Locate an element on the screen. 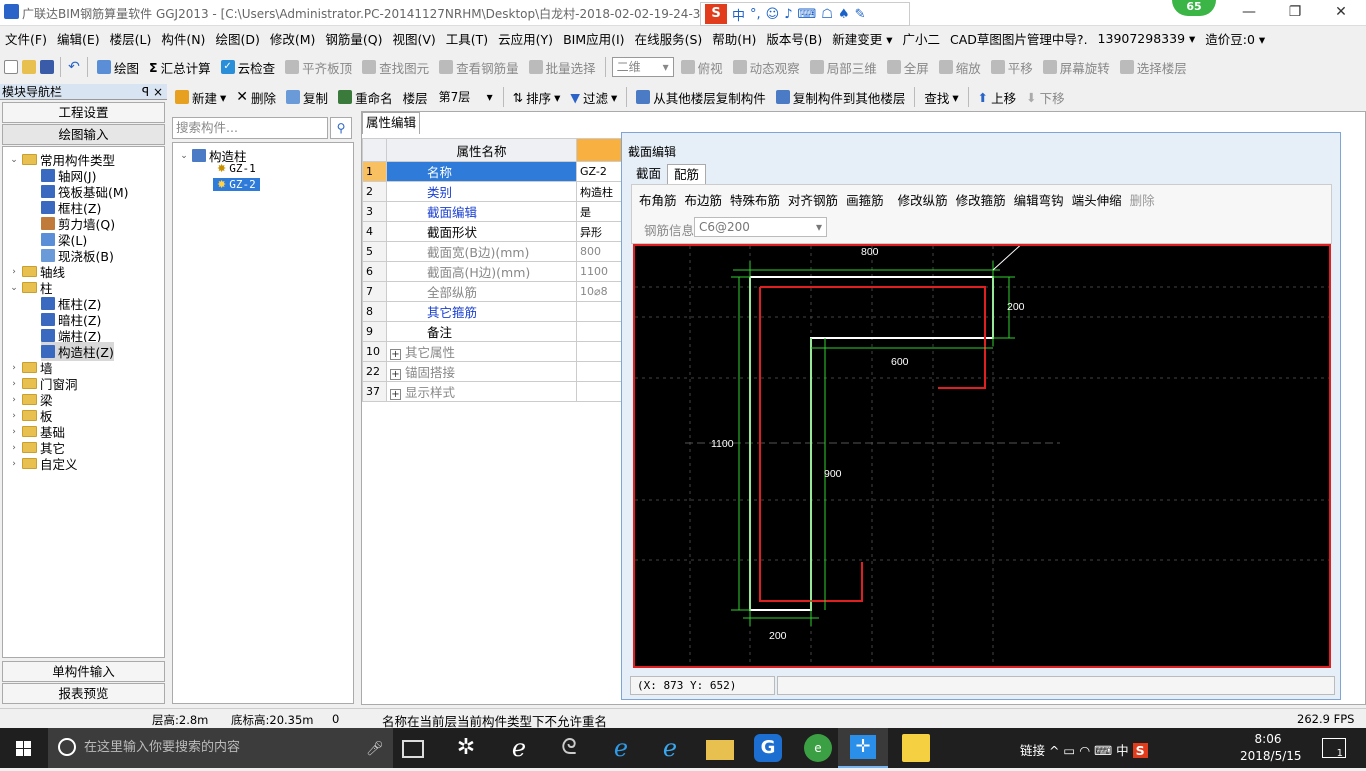 This screenshot has width=1366, height=771. ime-toolbar: S 中 °, ☺ ♪ ⌨ ☖ ♠ ✎ is located at coordinates (805, 14).